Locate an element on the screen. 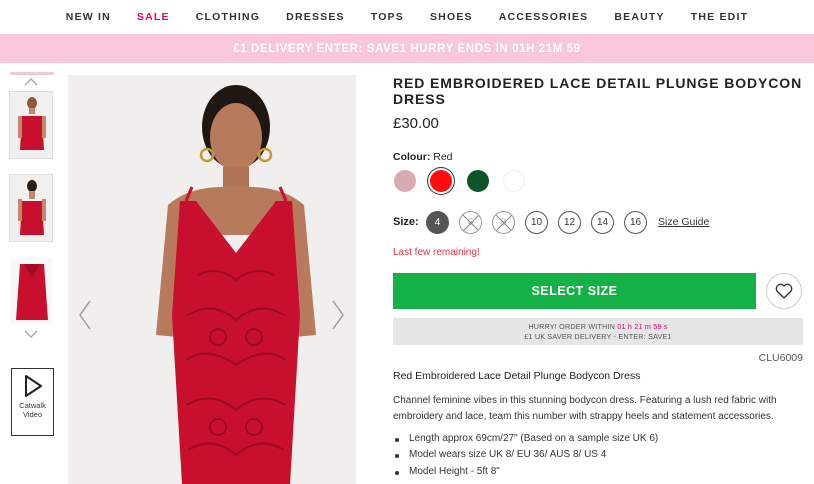 This screenshot has height=484, width=814. thumbnail-front is located at coordinates (31, 125).